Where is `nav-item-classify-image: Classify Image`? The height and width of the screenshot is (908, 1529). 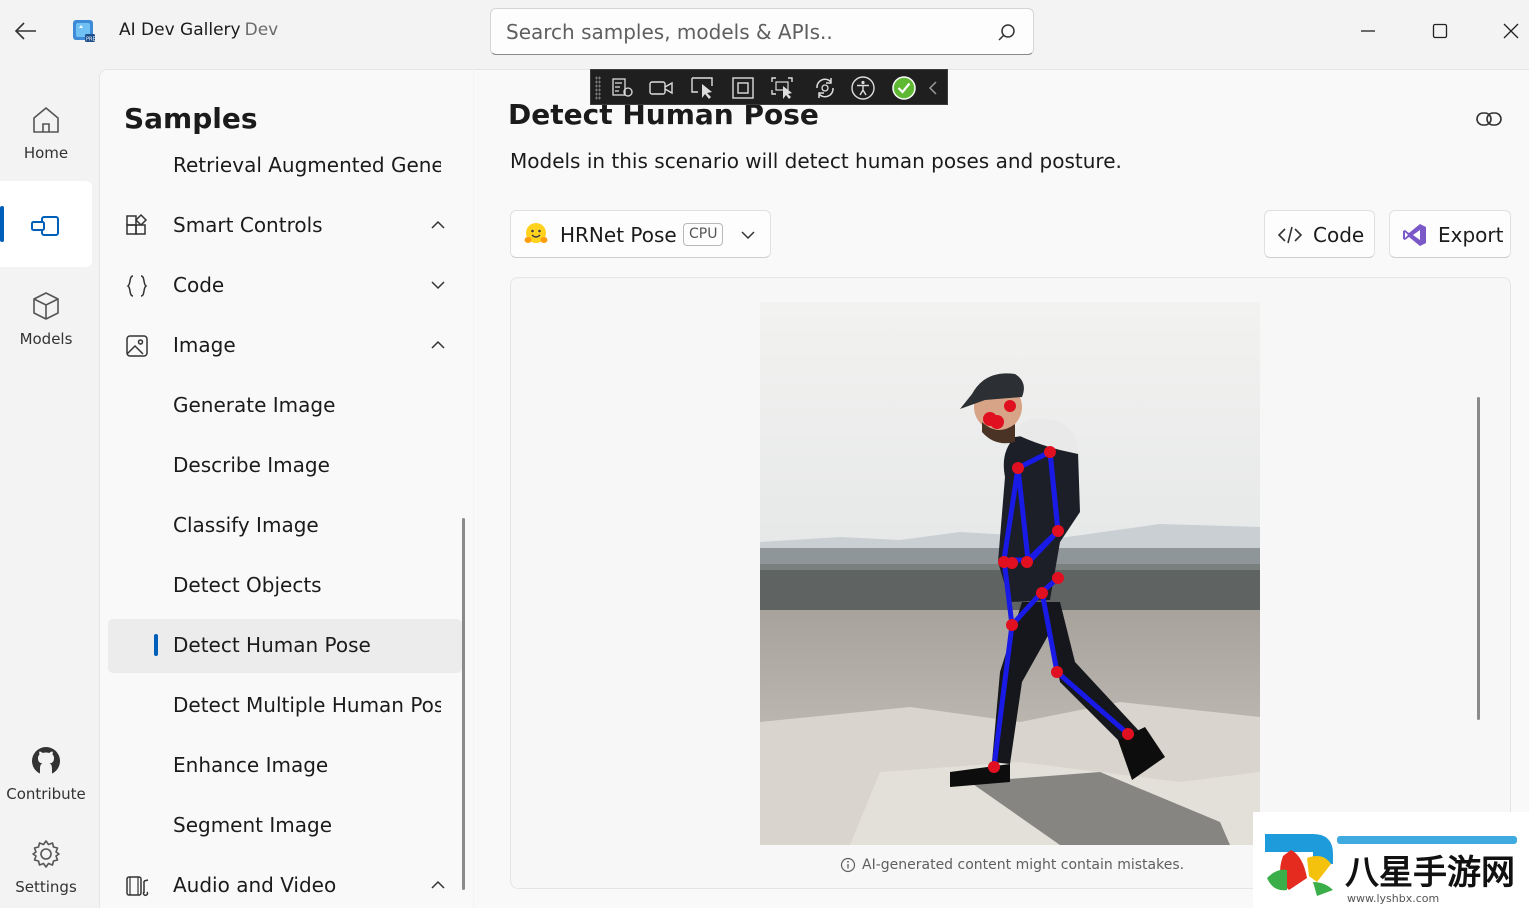 nav-item-classify-image: Classify Image is located at coordinates (285, 526).